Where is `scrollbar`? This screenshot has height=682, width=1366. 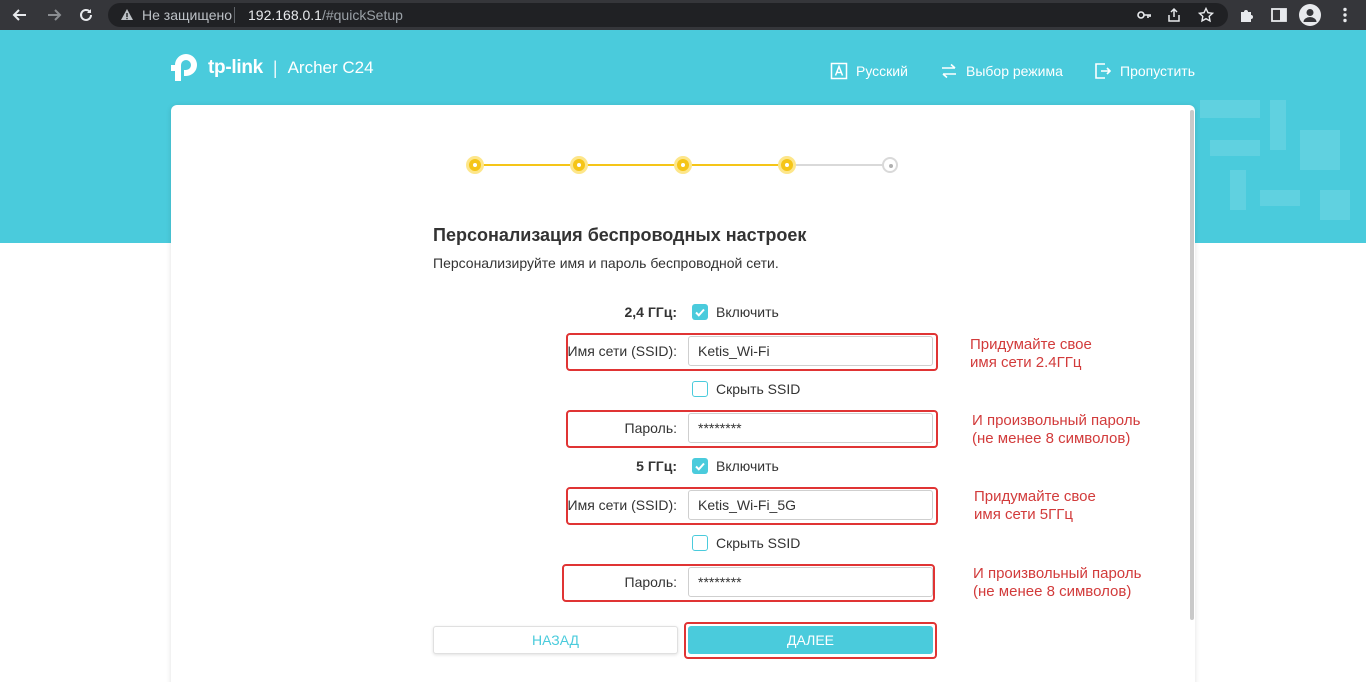
scrollbar is located at coordinates (1192, 365).